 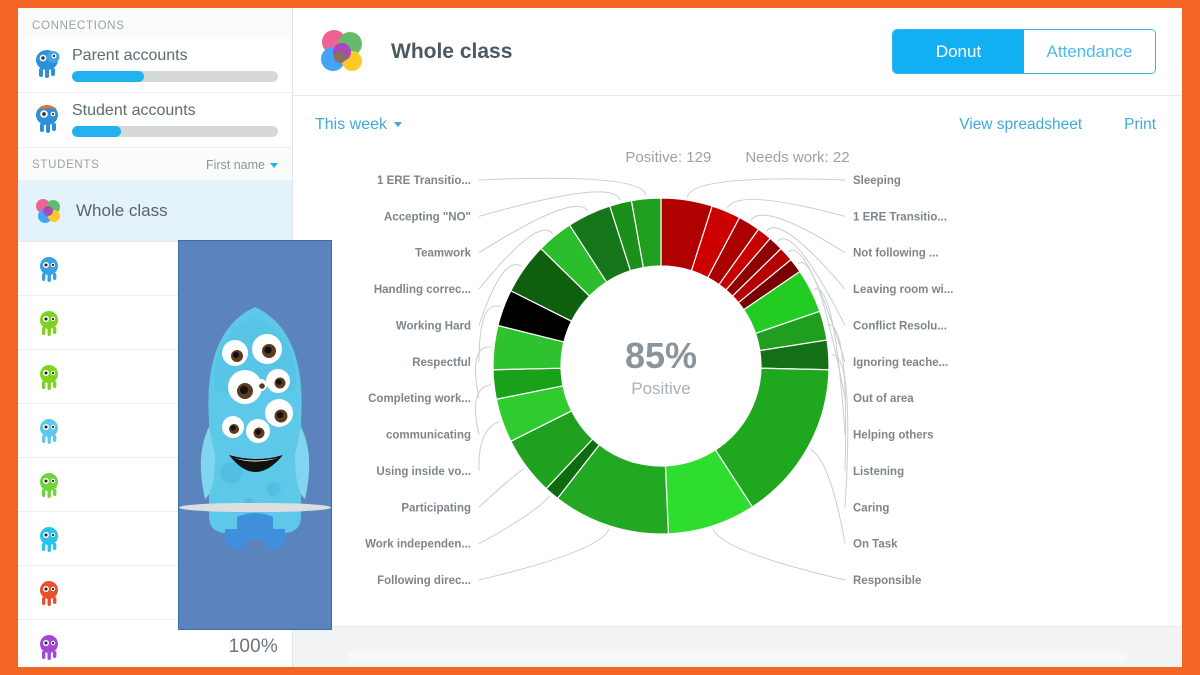 What do you see at coordinates (155, 23) in the screenshot?
I see `connections-header: CONNECTIONS` at bounding box center [155, 23].